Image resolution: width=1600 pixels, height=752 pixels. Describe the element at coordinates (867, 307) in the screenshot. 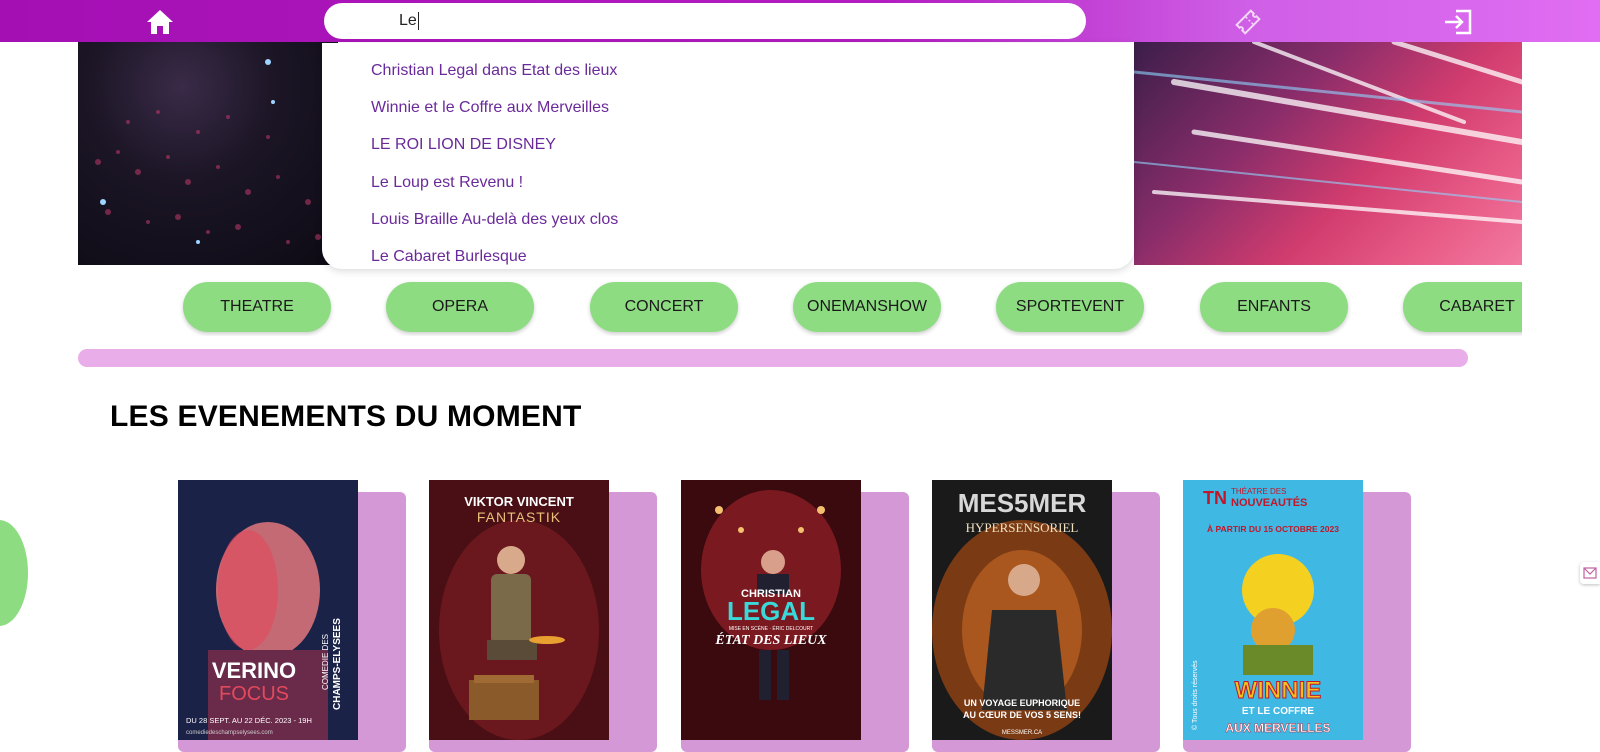

I see `category-onemanshow: ONEMANSHOW` at that location.